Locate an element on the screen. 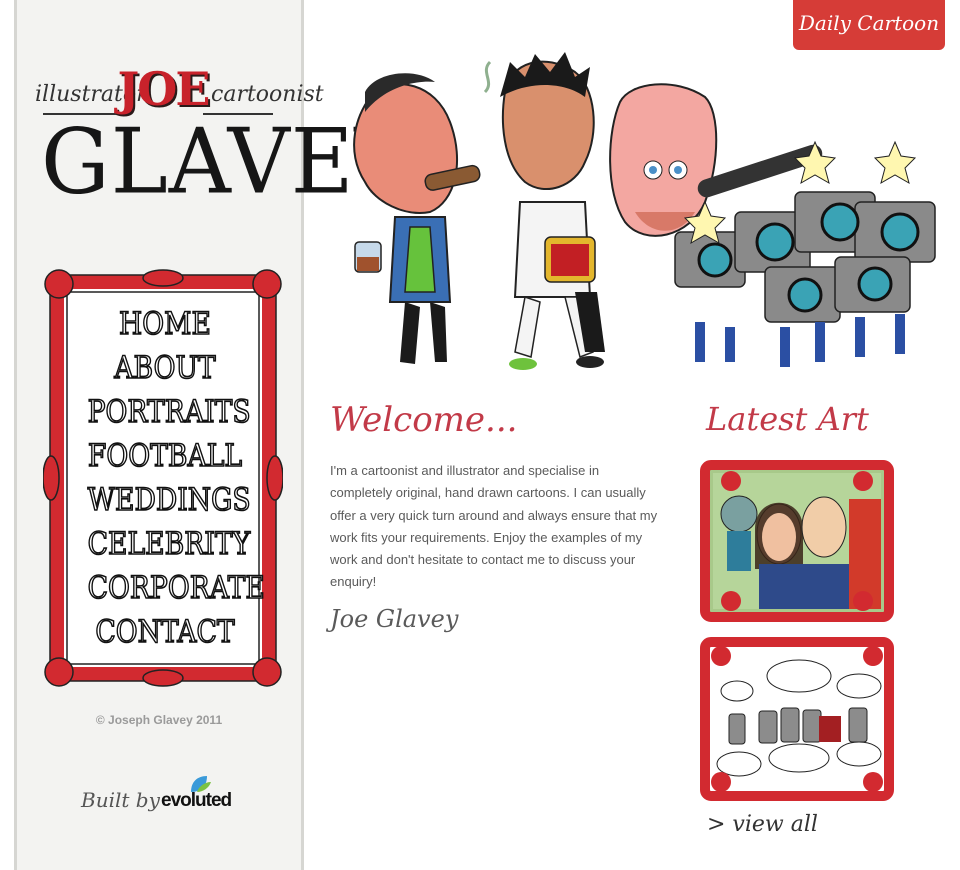 The height and width of the screenshot is (870, 960). view-all-link: > view all is located at coordinates (762, 824).